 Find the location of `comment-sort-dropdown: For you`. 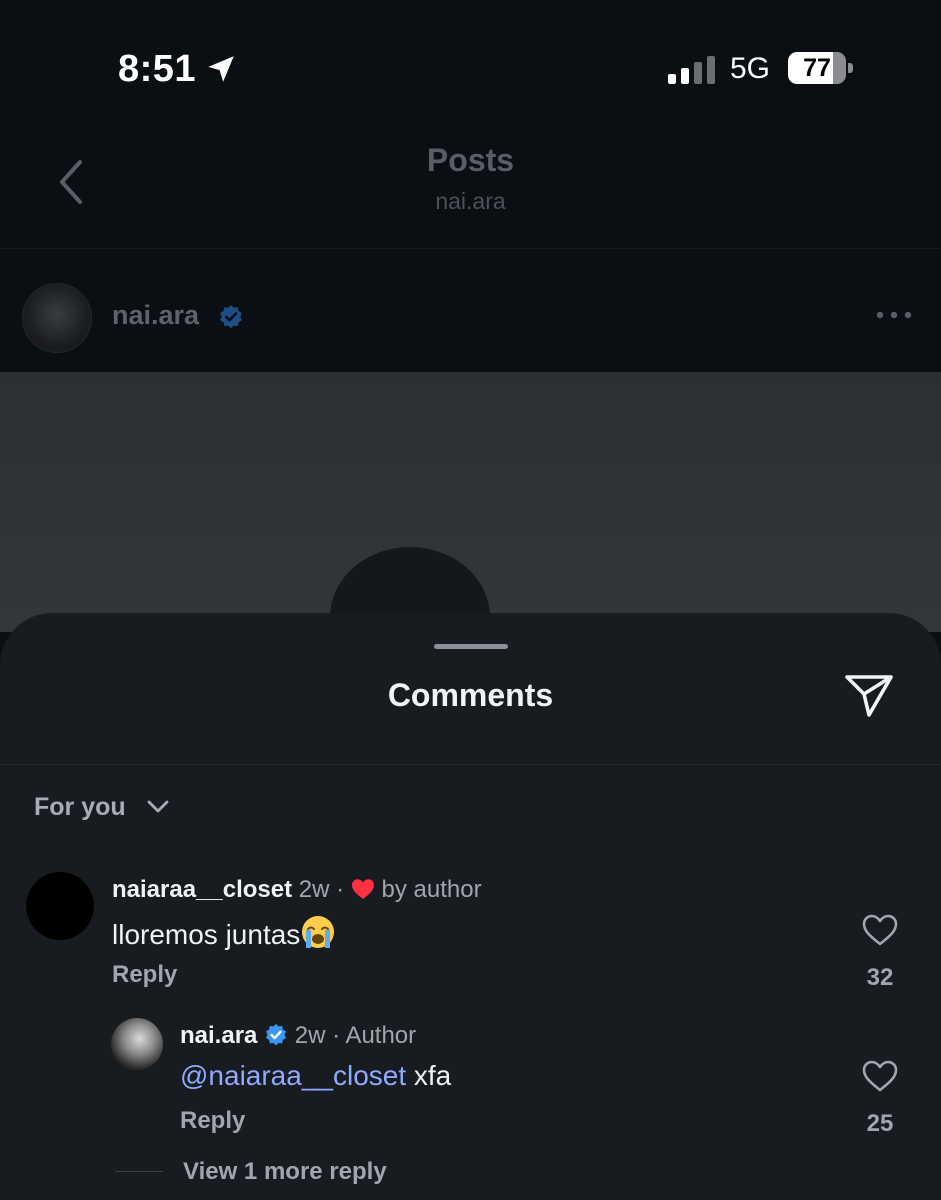

comment-sort-dropdown: For you is located at coordinates (101, 810).